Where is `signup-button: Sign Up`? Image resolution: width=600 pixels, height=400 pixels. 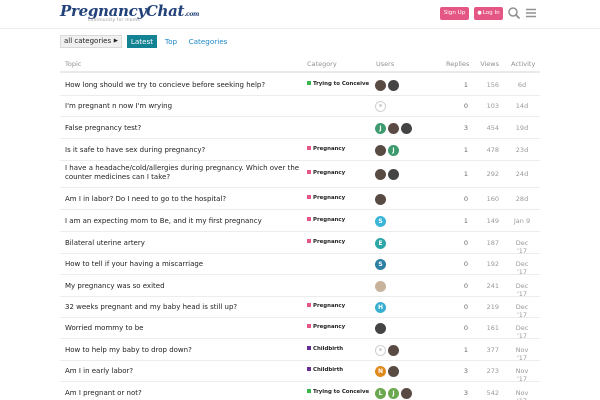
signup-button: Sign Up is located at coordinates (454, 13).